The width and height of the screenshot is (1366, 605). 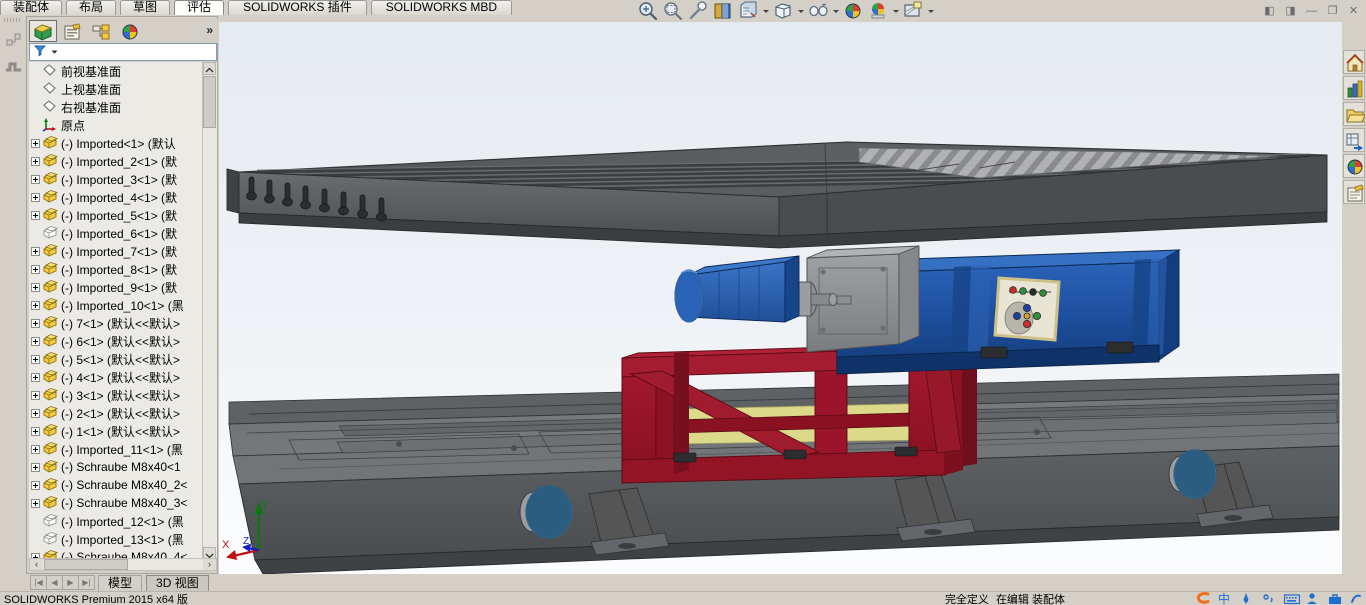 I want to click on ime-pen-icon, so click(x=1247, y=598).